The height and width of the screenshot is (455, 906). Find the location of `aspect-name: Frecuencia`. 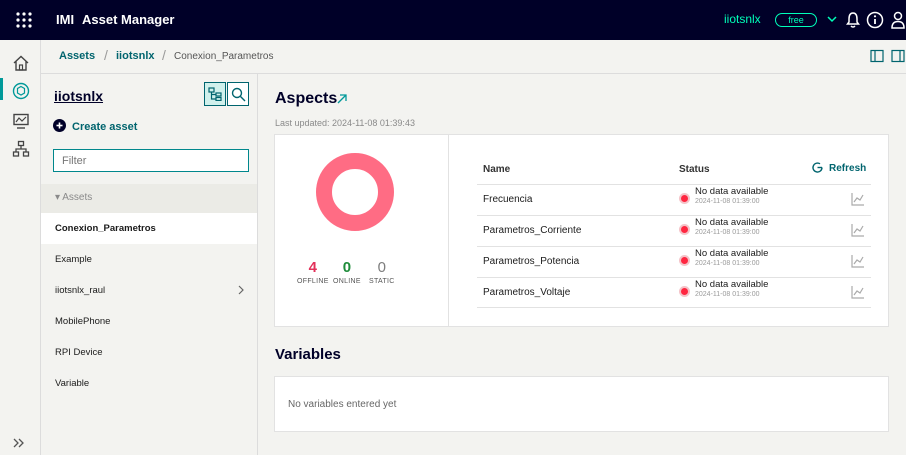

aspect-name: Frecuencia is located at coordinates (508, 199).